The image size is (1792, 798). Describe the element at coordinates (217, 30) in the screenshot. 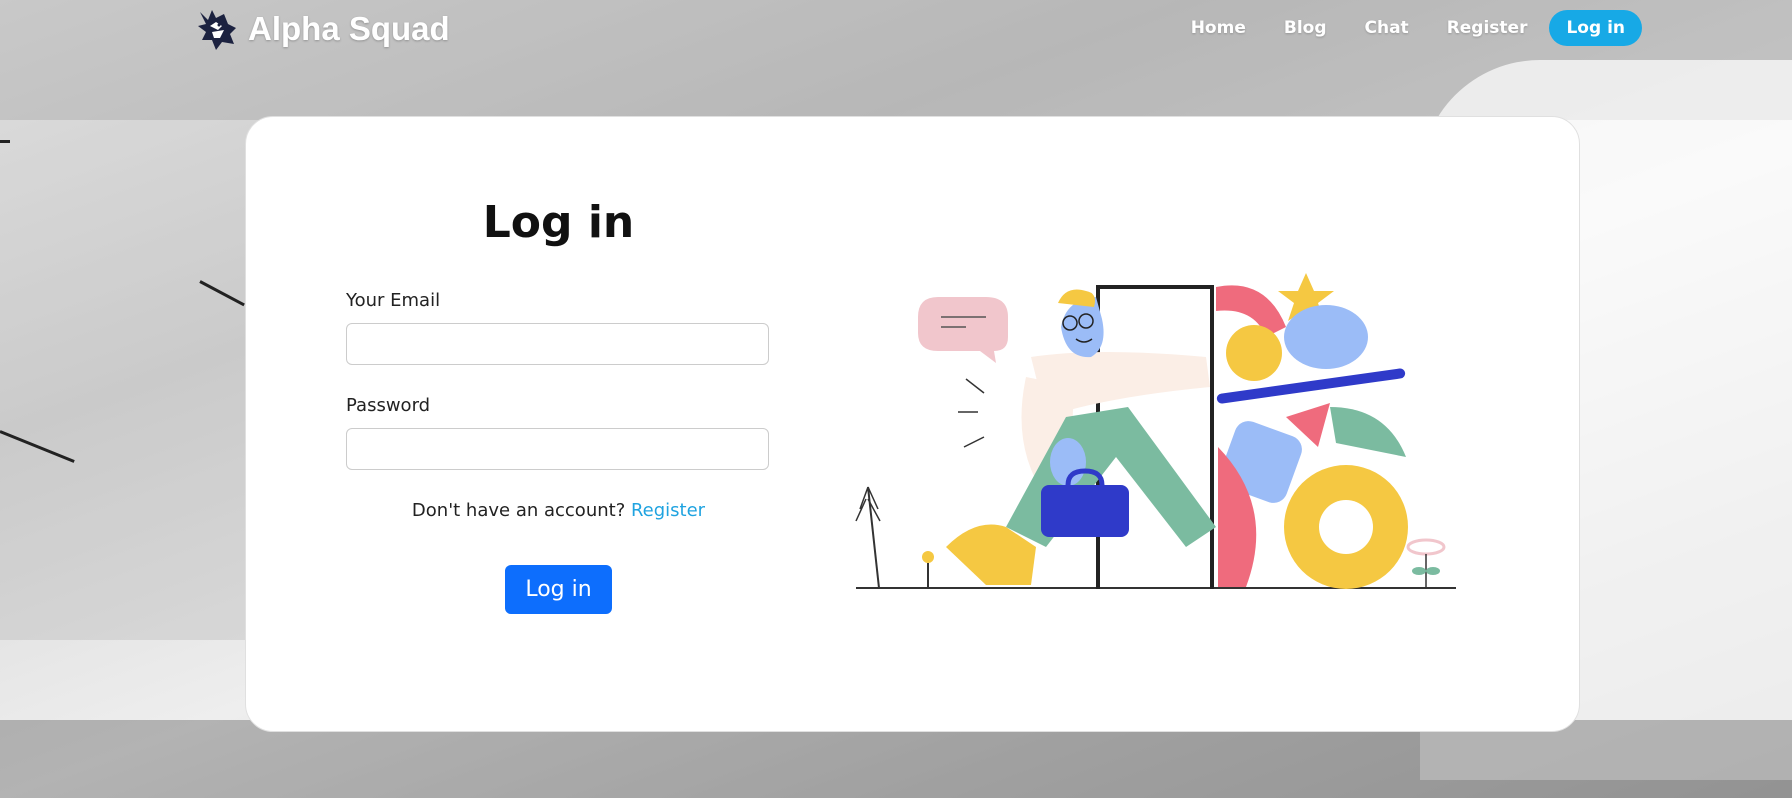

I see `wolf-logo-icon` at that location.